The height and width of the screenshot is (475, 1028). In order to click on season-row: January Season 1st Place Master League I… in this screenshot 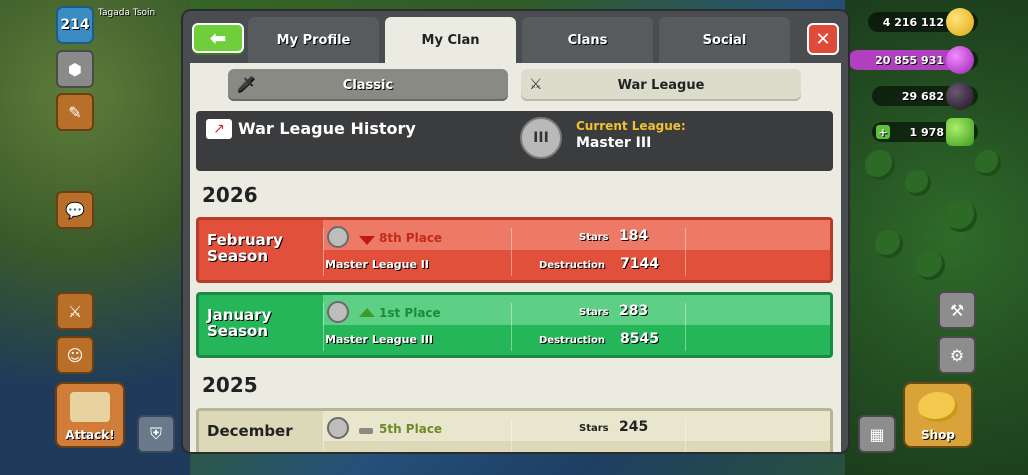, I will do `click(514, 325)`.